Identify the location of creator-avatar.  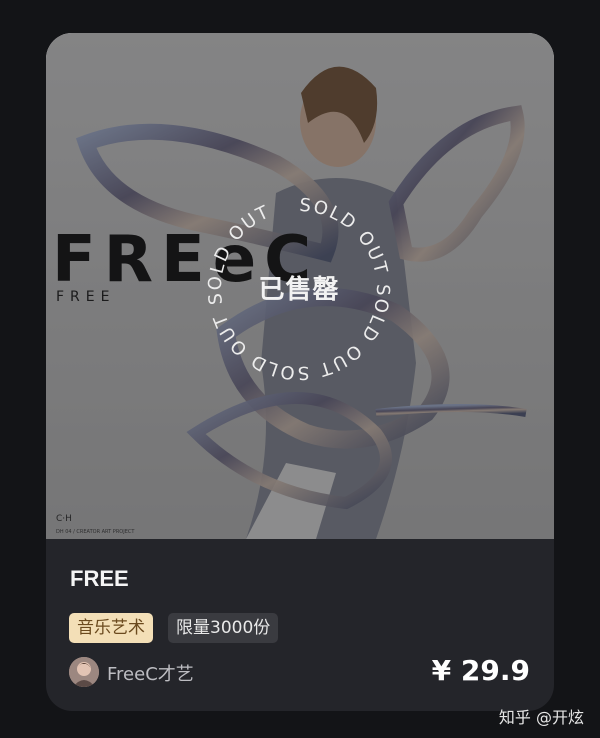
(84, 672).